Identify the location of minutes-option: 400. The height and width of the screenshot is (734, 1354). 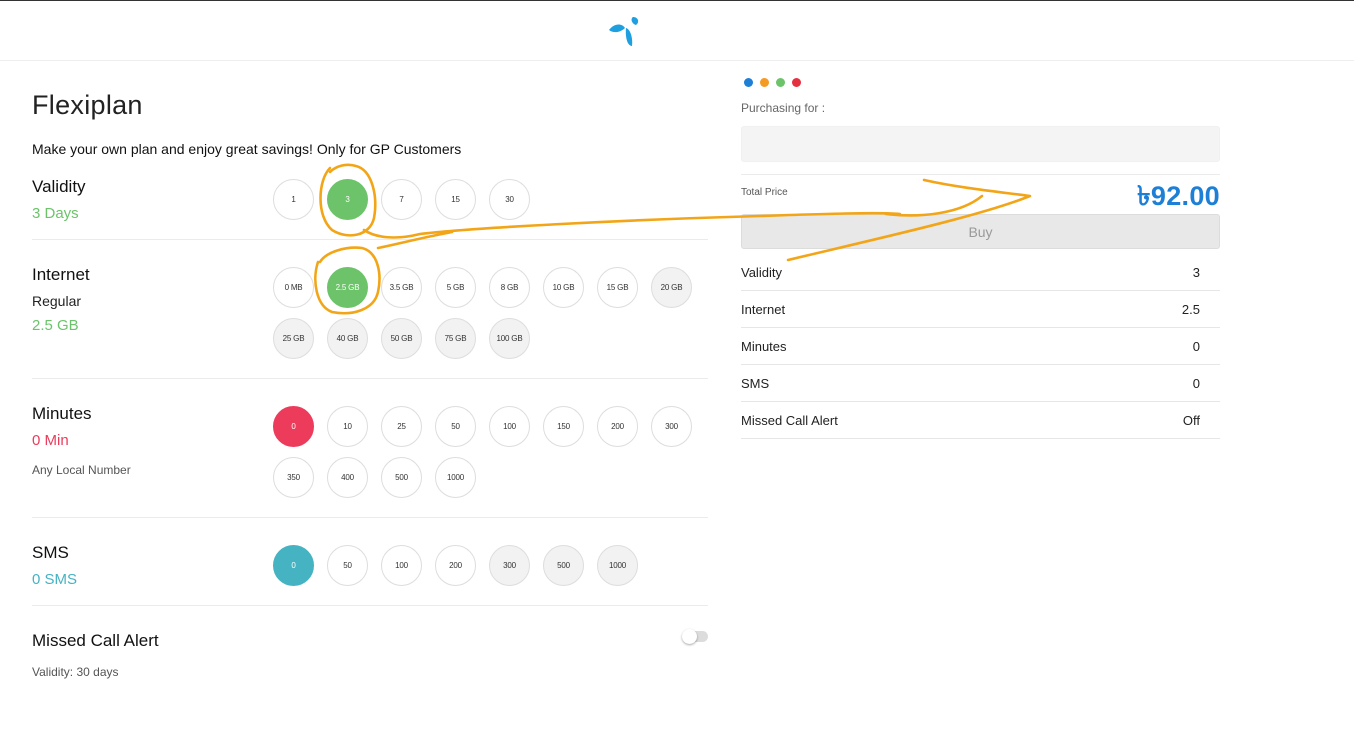
(347, 477).